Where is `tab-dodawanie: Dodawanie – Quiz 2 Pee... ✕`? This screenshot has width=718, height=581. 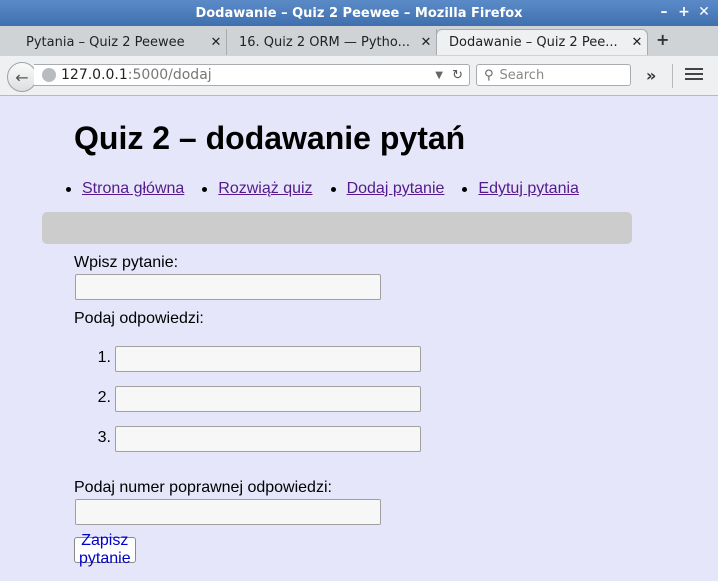 tab-dodawanie: Dodawanie – Quiz 2 Pee... ✕ is located at coordinates (542, 42).